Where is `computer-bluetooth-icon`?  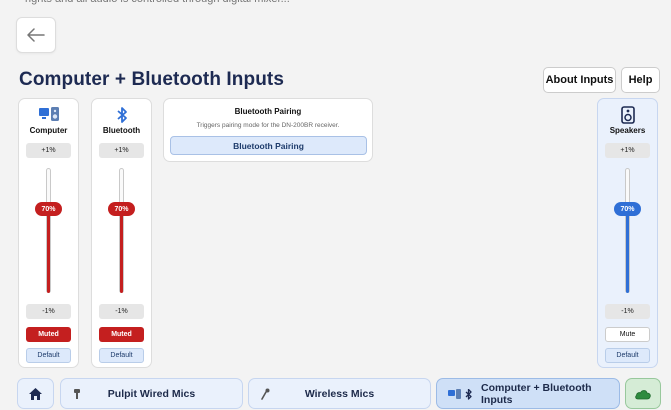 computer-bluetooth-icon is located at coordinates (460, 394).